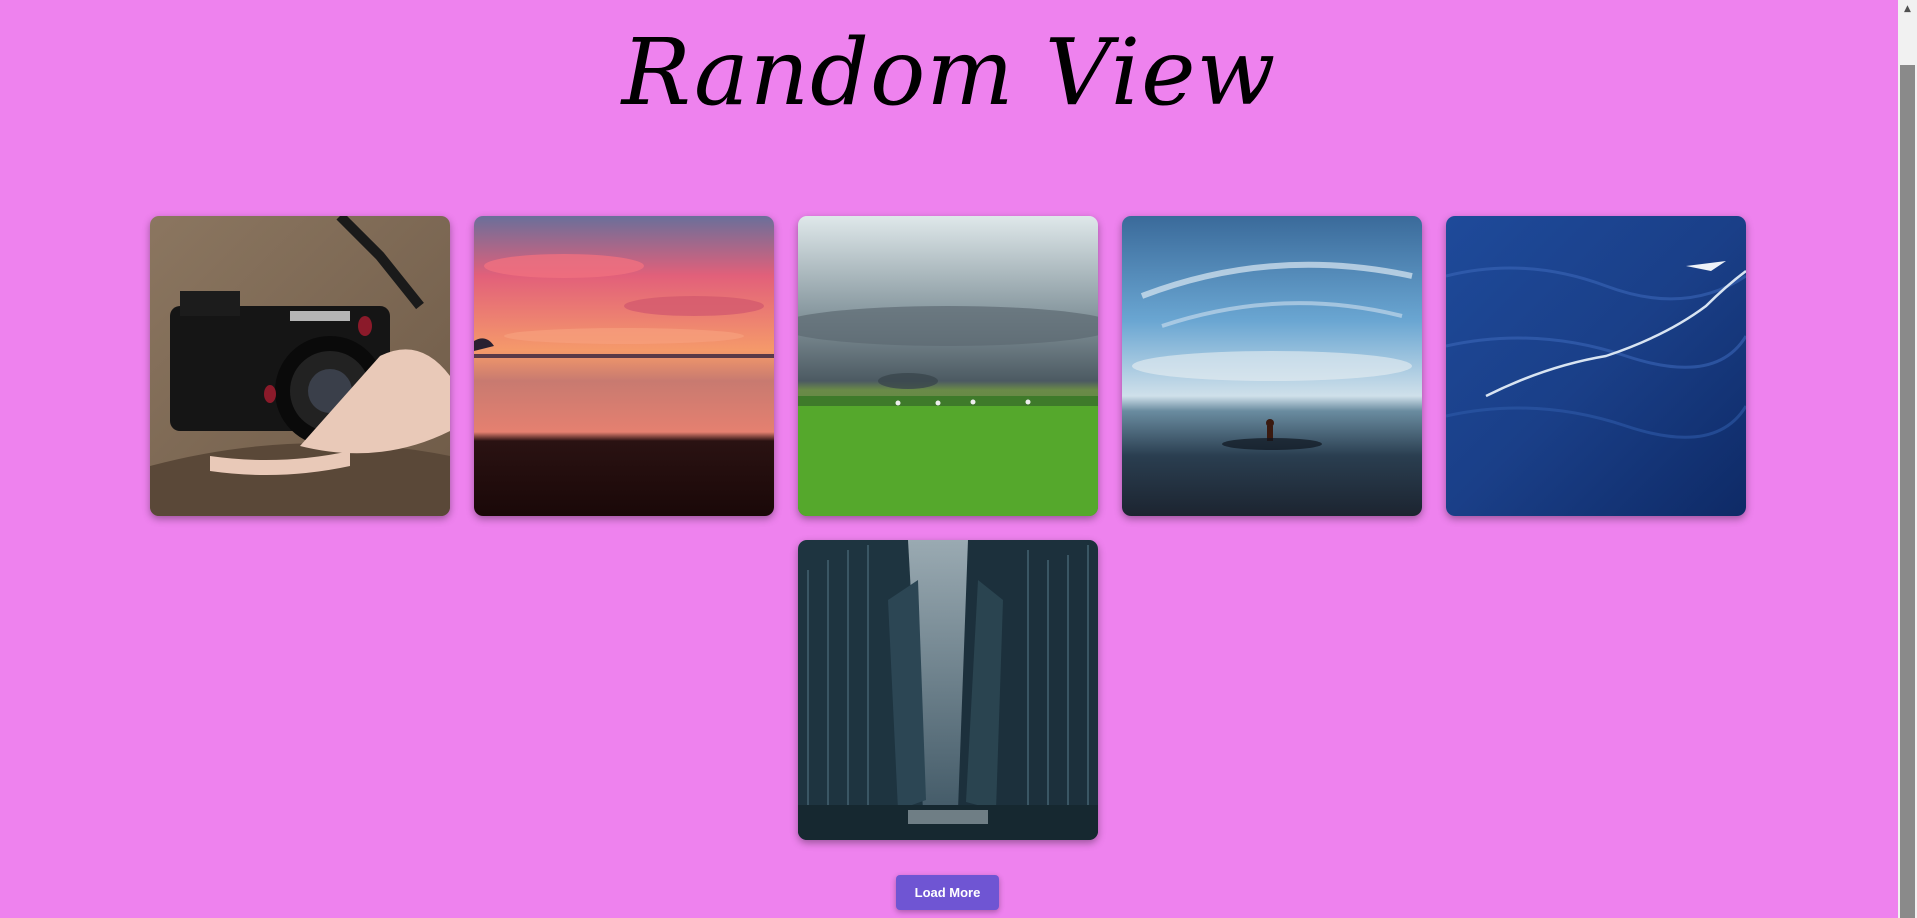 The height and width of the screenshot is (918, 1917). What do you see at coordinates (1907, 491) in the screenshot?
I see `scrollbar-thumb` at bounding box center [1907, 491].